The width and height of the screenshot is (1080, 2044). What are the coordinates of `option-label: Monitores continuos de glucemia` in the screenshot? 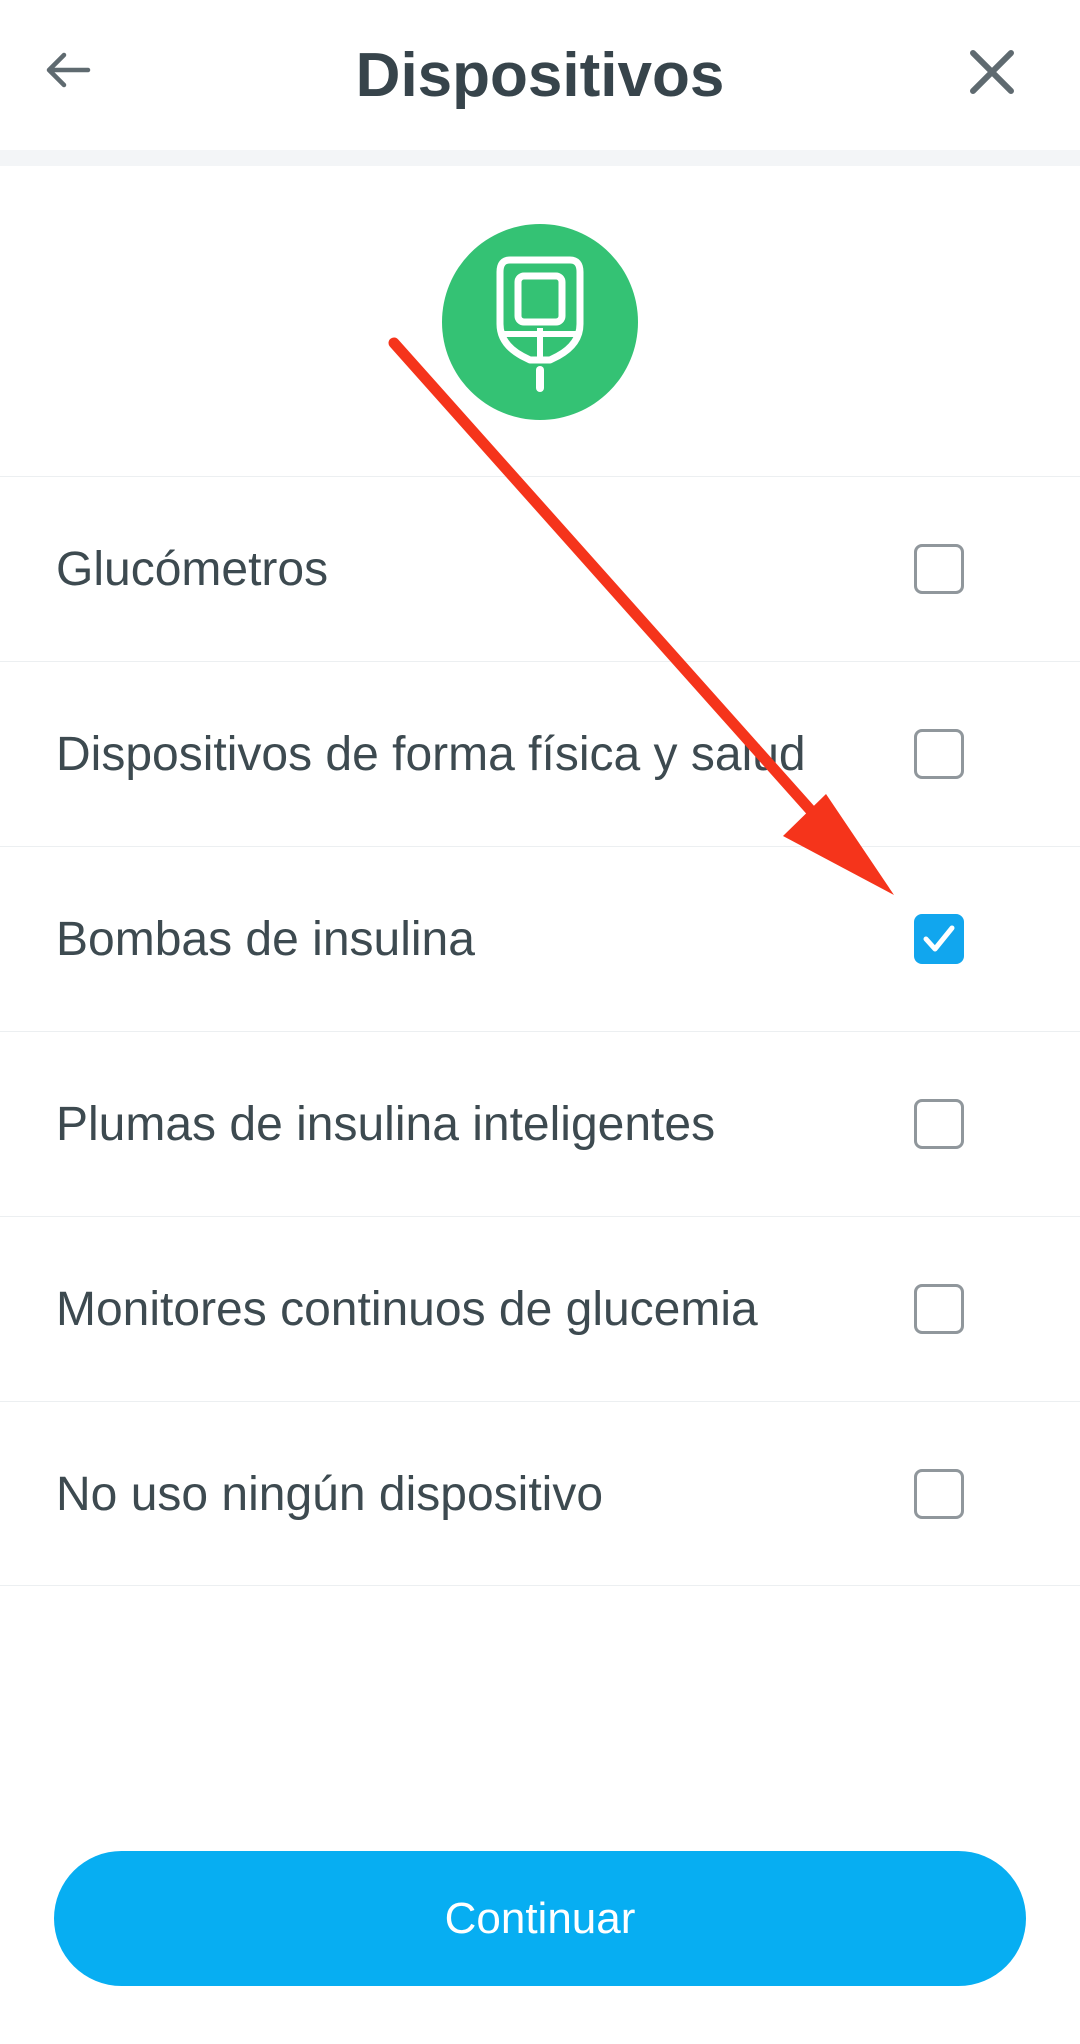 It's located at (407, 1309).